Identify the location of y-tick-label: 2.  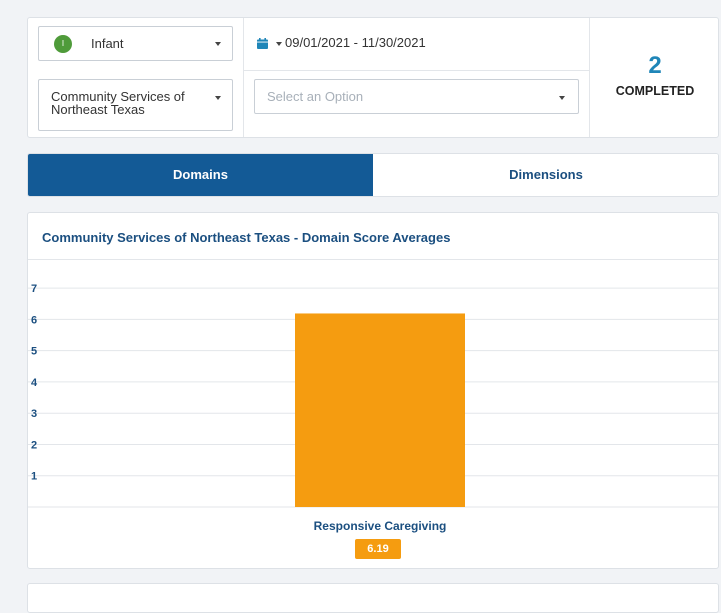
(34, 445).